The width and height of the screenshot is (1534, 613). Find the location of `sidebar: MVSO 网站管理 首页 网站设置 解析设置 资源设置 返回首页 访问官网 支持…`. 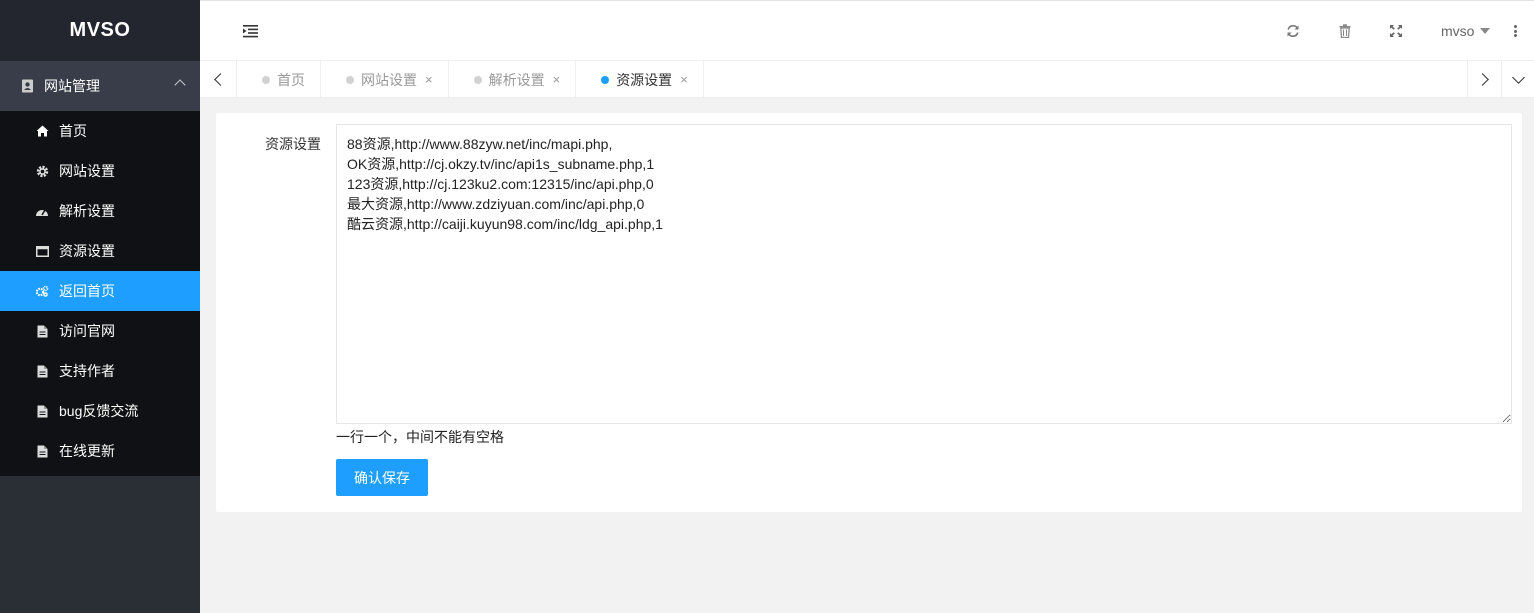

sidebar: MVSO 网站管理 首页 网站设置 解析设置 资源设置 返回首页 访问官网 支持… is located at coordinates (100, 306).